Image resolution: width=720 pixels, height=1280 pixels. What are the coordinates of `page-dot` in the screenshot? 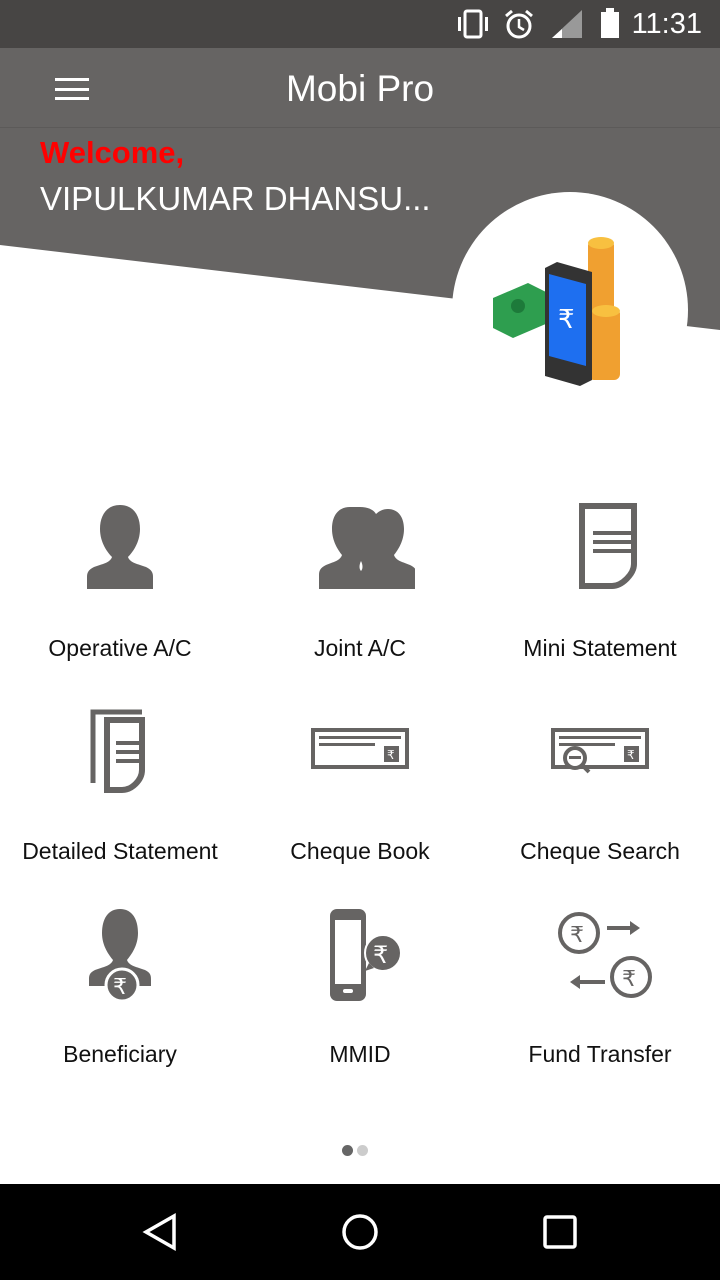 It's located at (362, 1150).